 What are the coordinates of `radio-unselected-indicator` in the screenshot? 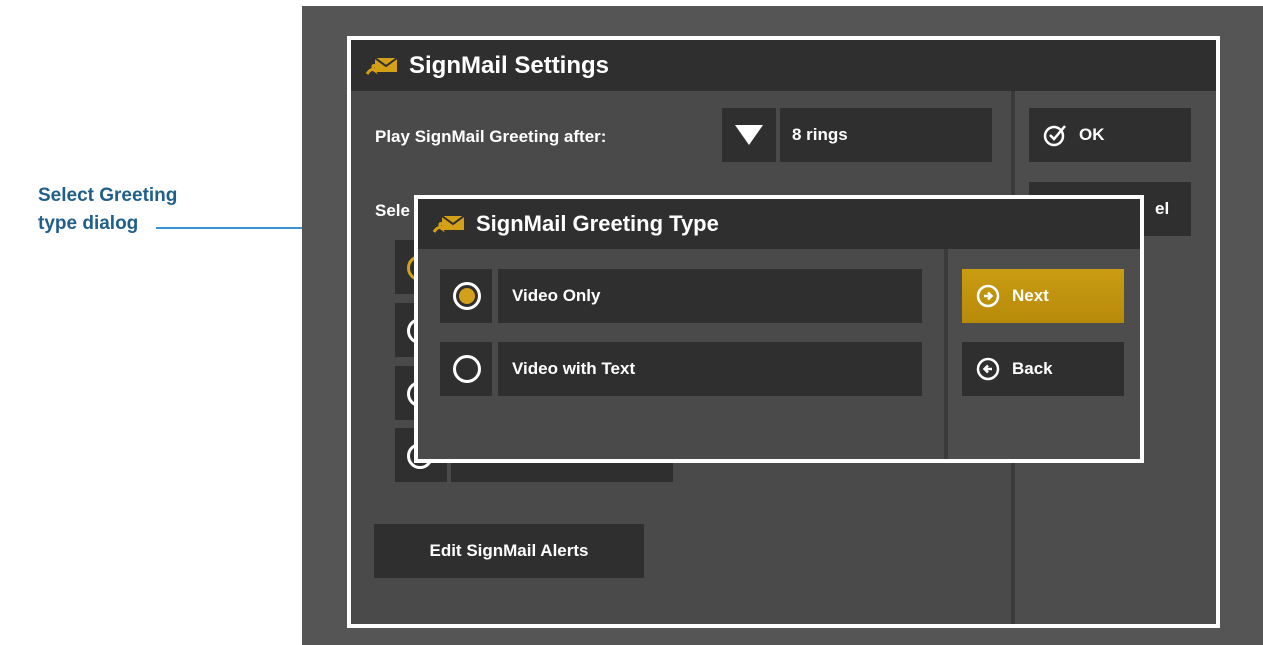 It's located at (467, 369).